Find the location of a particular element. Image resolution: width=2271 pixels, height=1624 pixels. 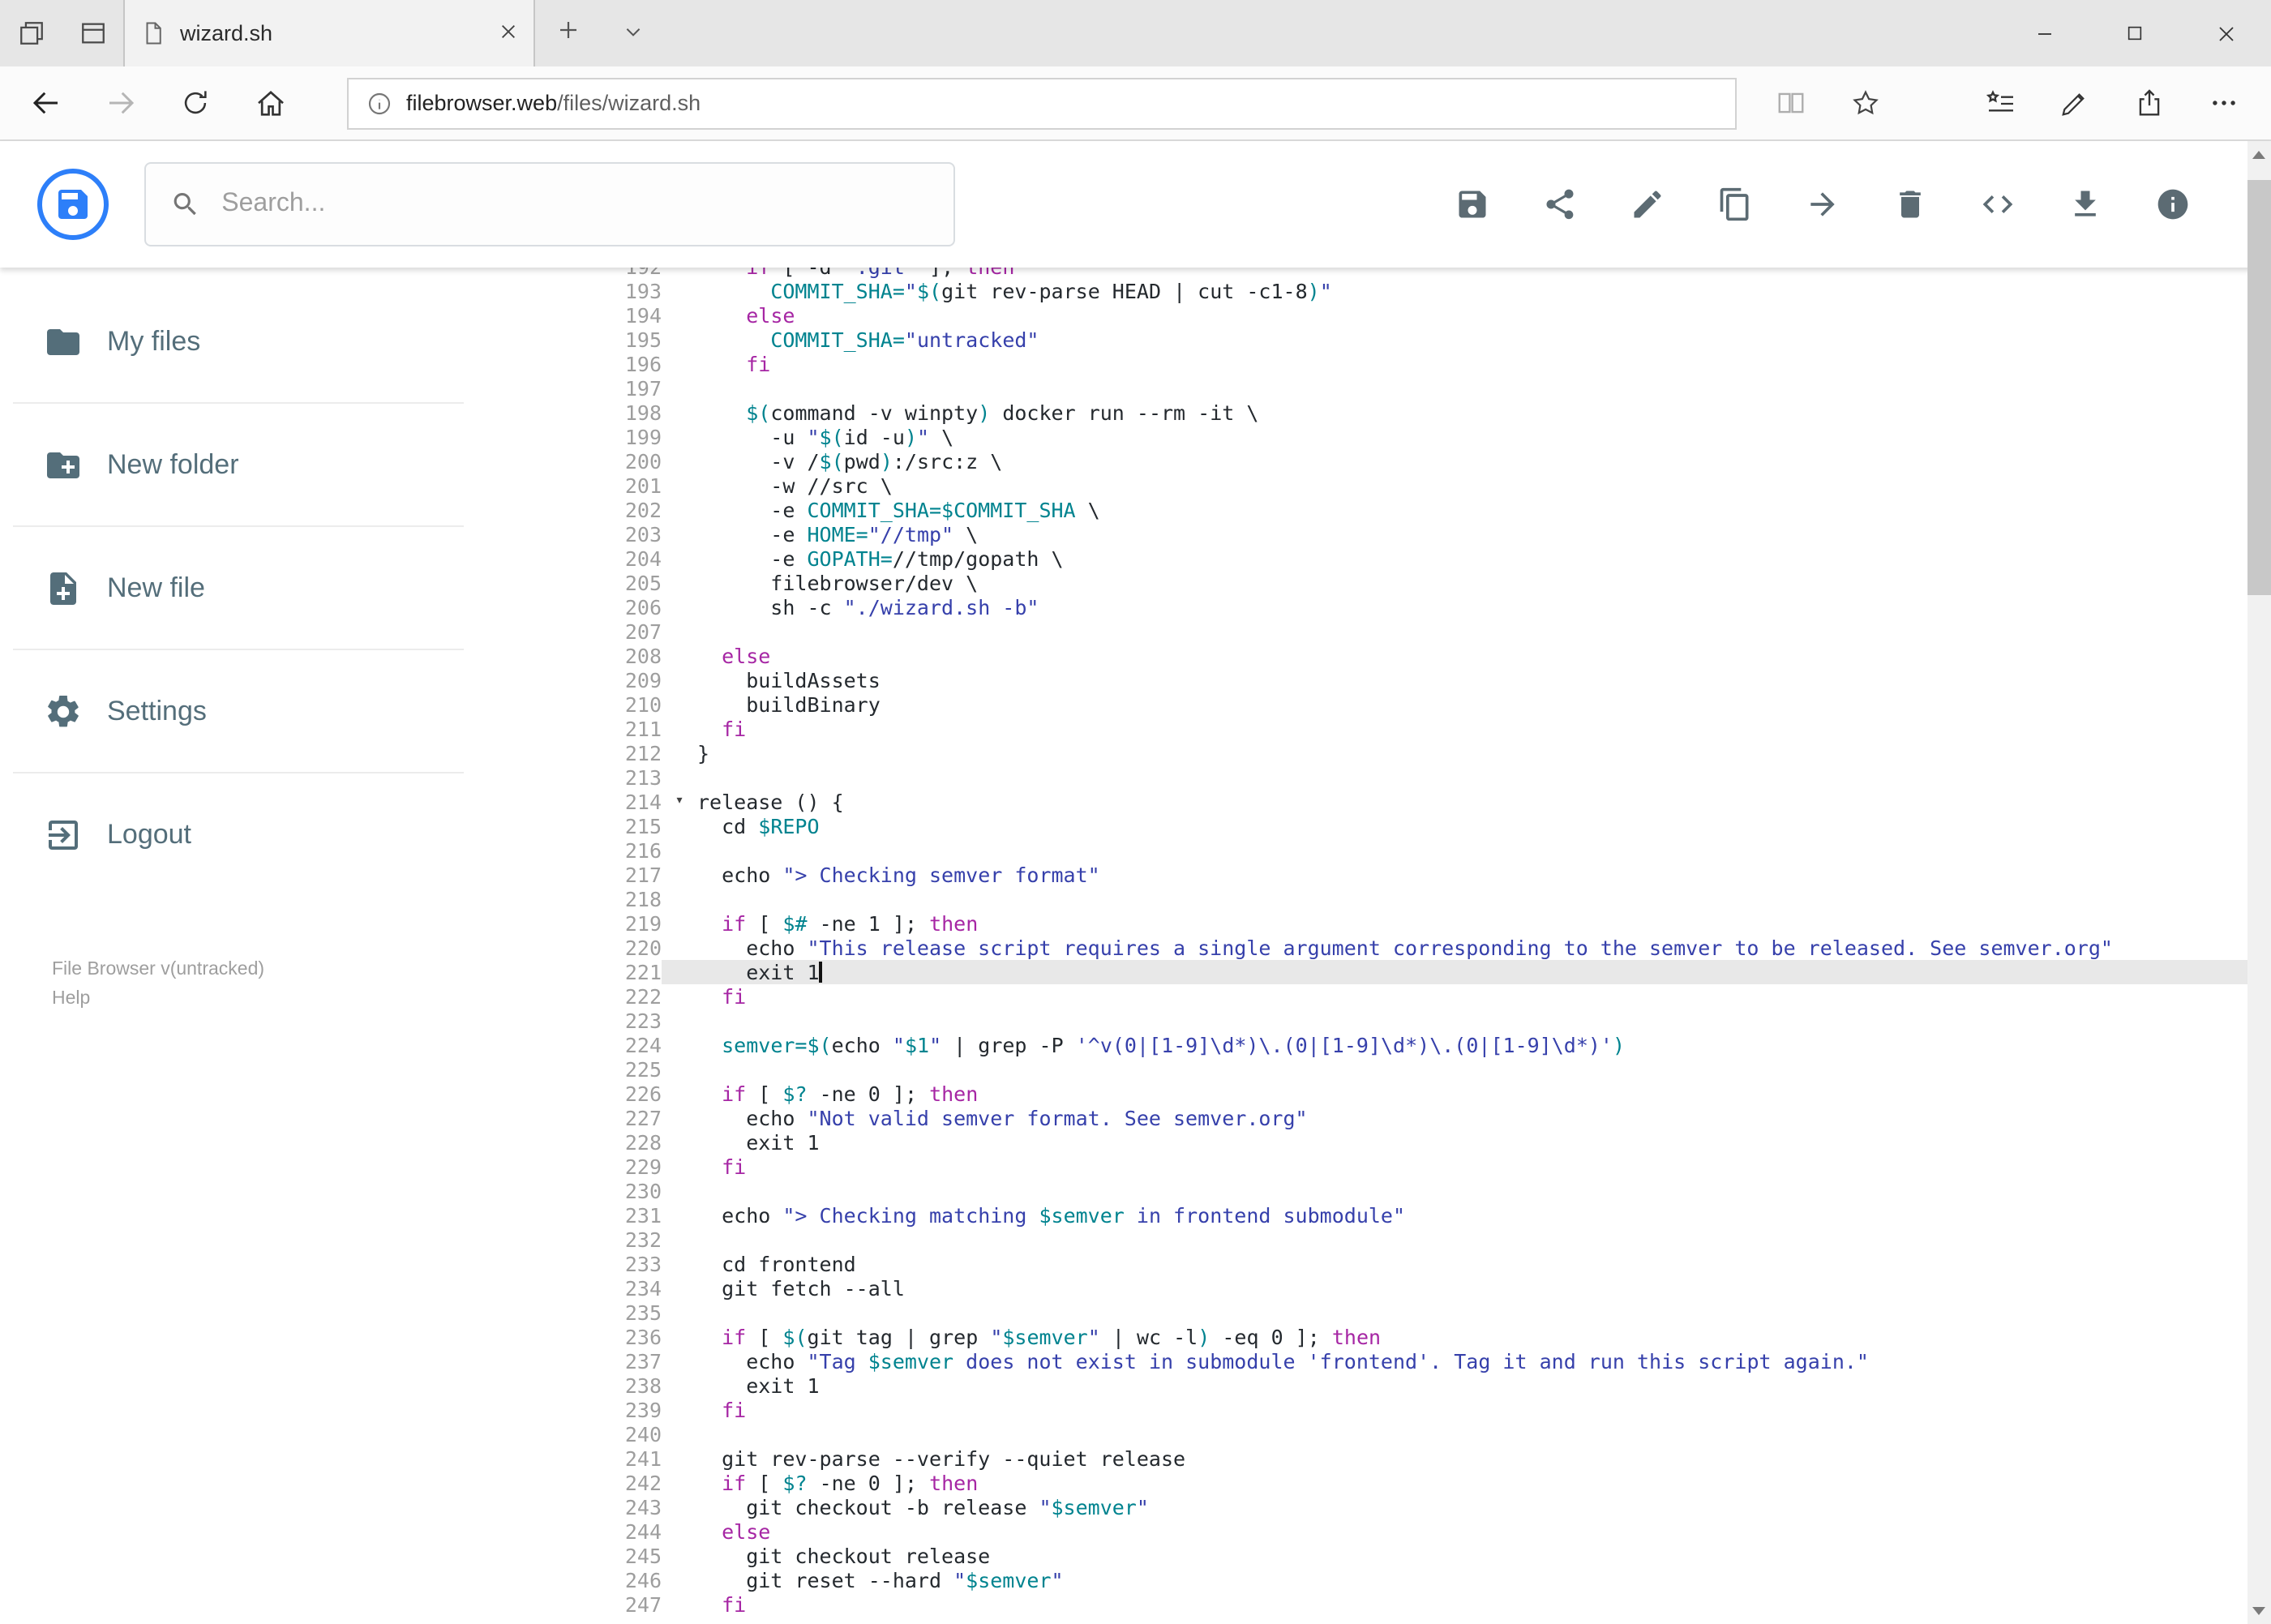

code-line: 221 exit 1 is located at coordinates (1378, 972).